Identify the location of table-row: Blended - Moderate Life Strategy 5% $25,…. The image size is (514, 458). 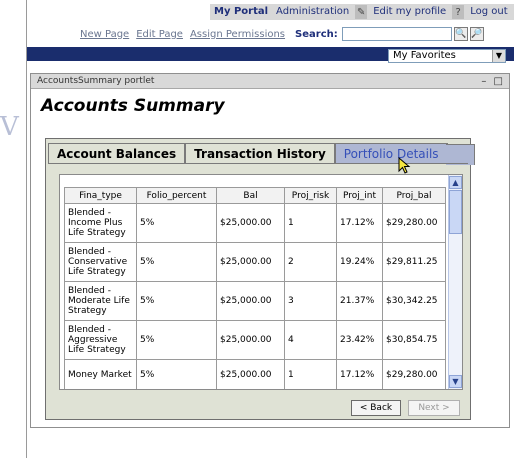
(255, 301).